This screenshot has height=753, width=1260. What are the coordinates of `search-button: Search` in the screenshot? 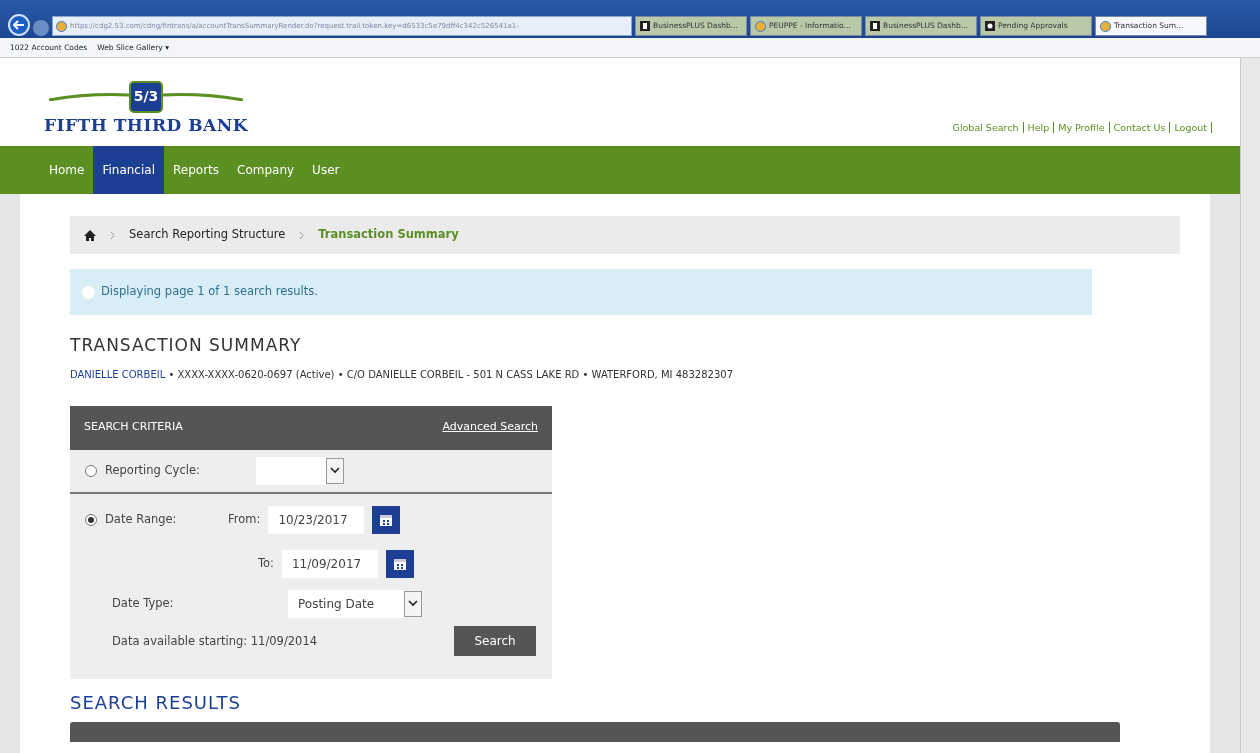 It's located at (495, 640).